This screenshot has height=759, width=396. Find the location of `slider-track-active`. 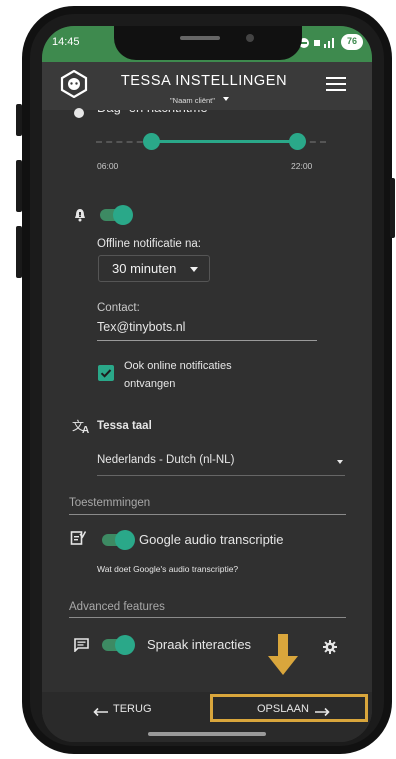

slider-track-active is located at coordinates (224, 141).